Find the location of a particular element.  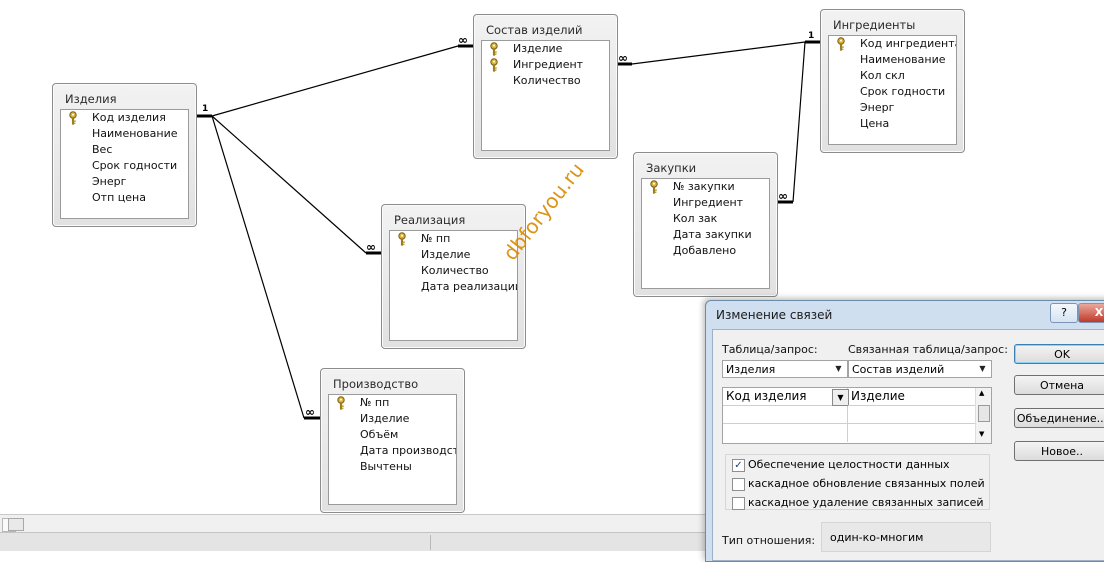

field-name: Ингредиент is located at coordinates (548, 64).